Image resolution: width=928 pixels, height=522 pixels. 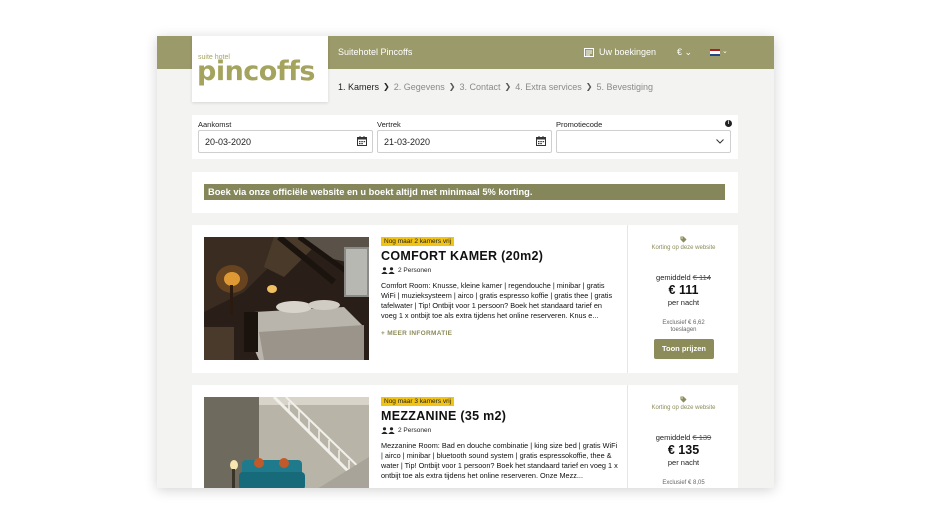 I want to click on more-info-link: + MEER INFORMATIE, so click(x=416, y=333).